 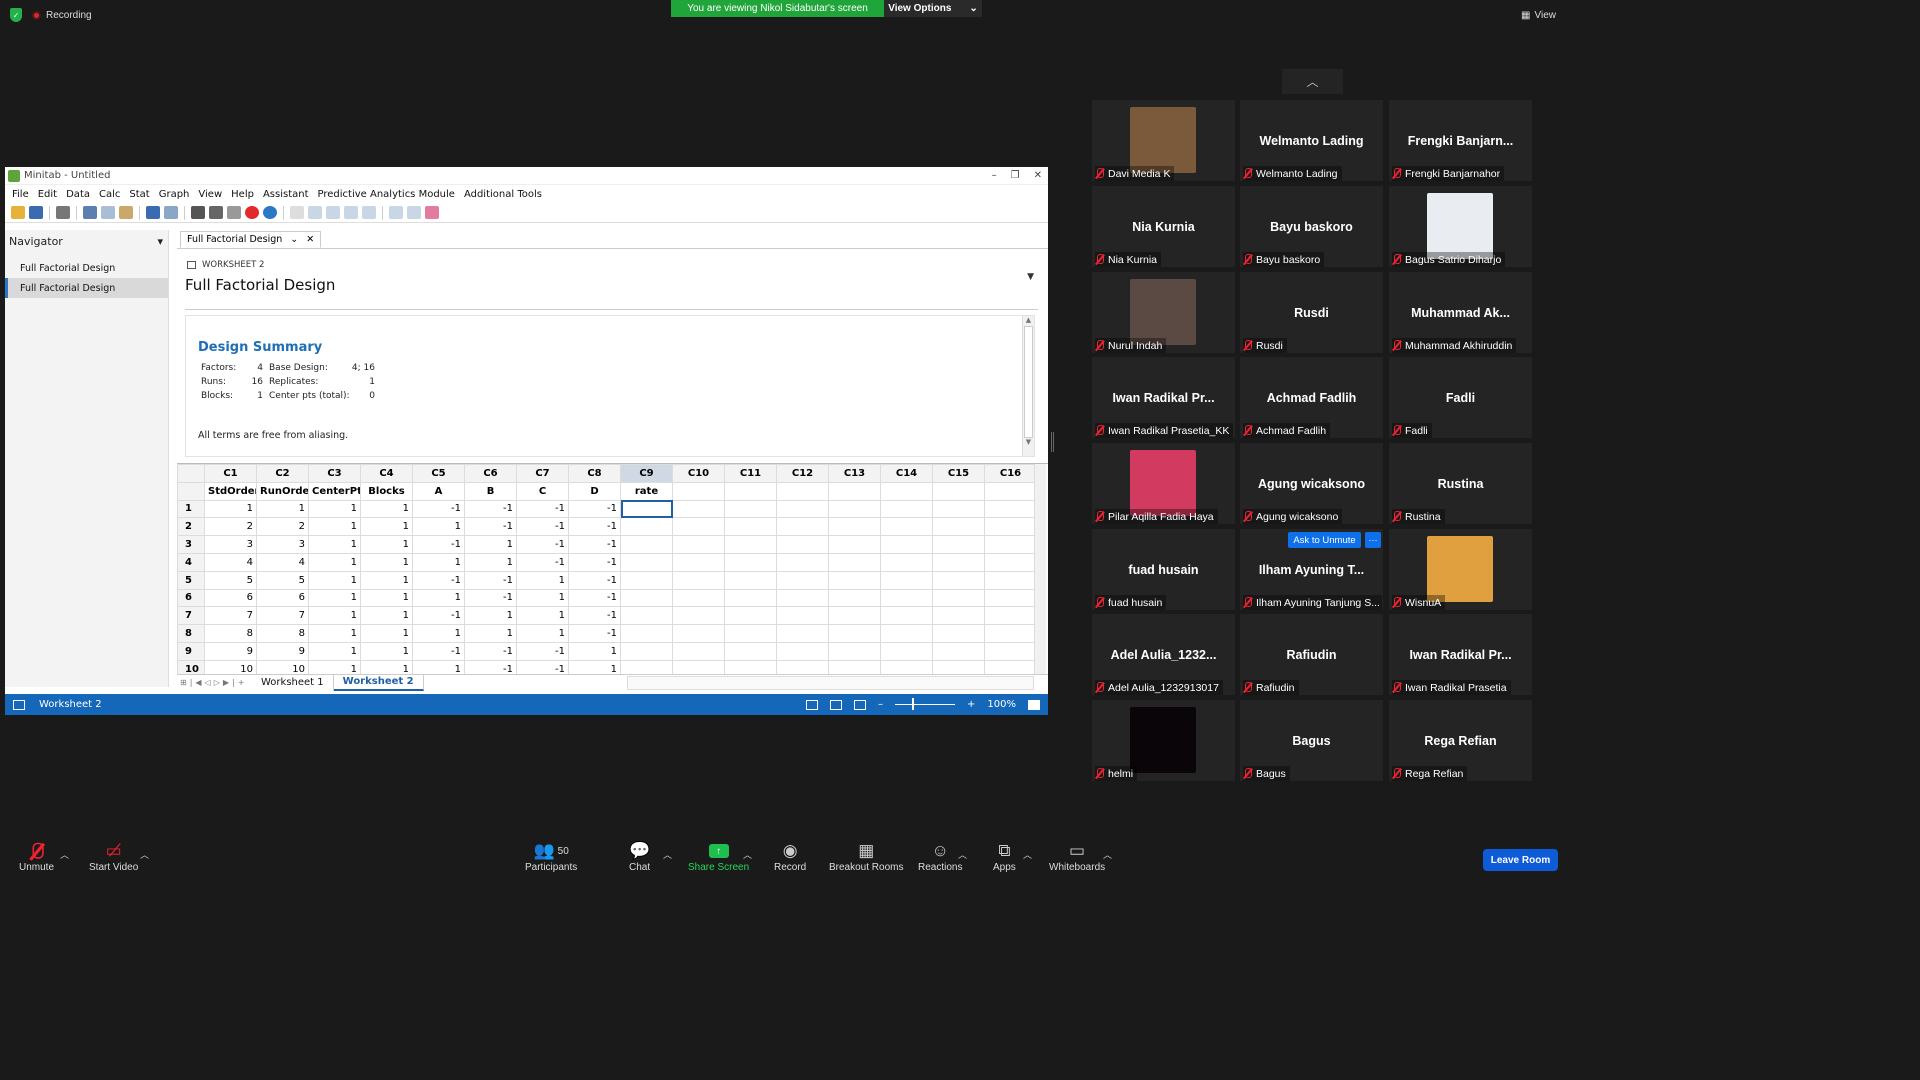 What do you see at coordinates (1015, 175) in the screenshot?
I see `restore-icon: ❐` at bounding box center [1015, 175].